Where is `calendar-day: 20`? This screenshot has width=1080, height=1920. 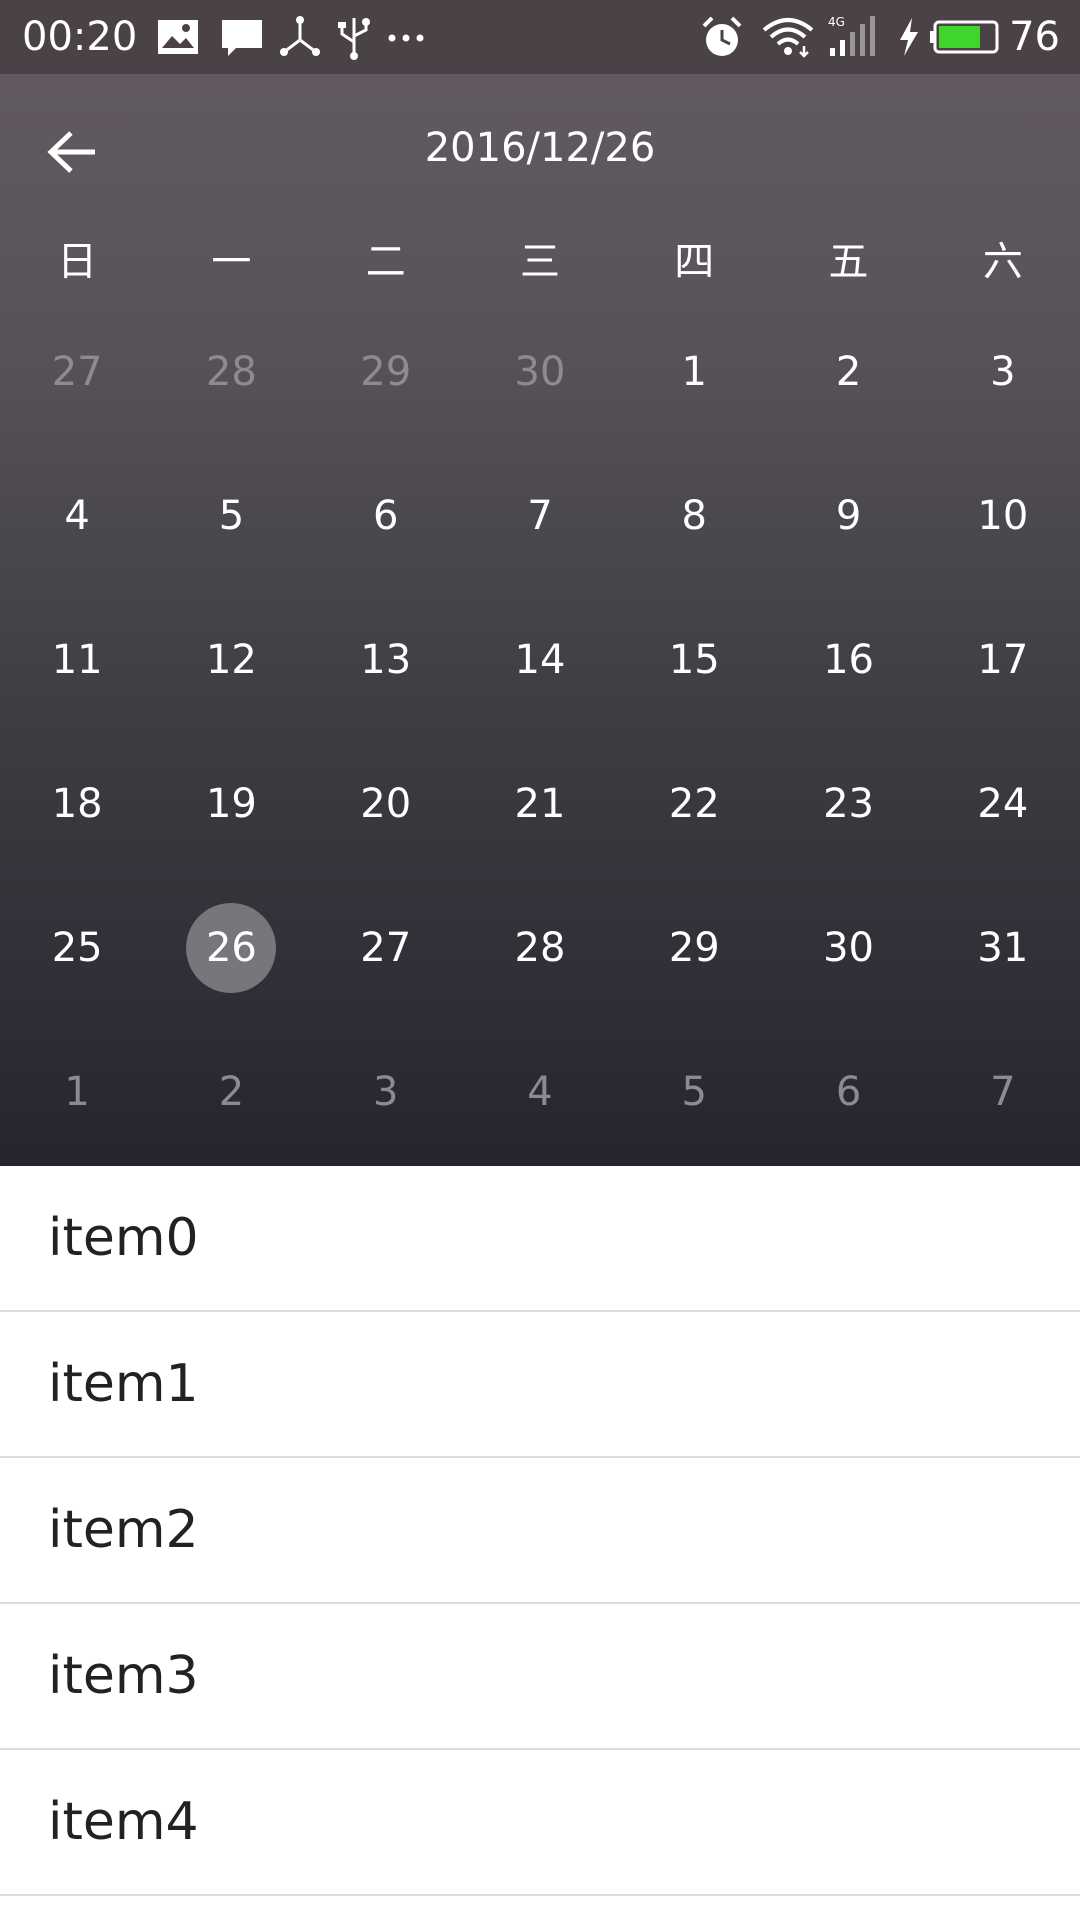
calendar-day: 20 is located at coordinates (386, 804).